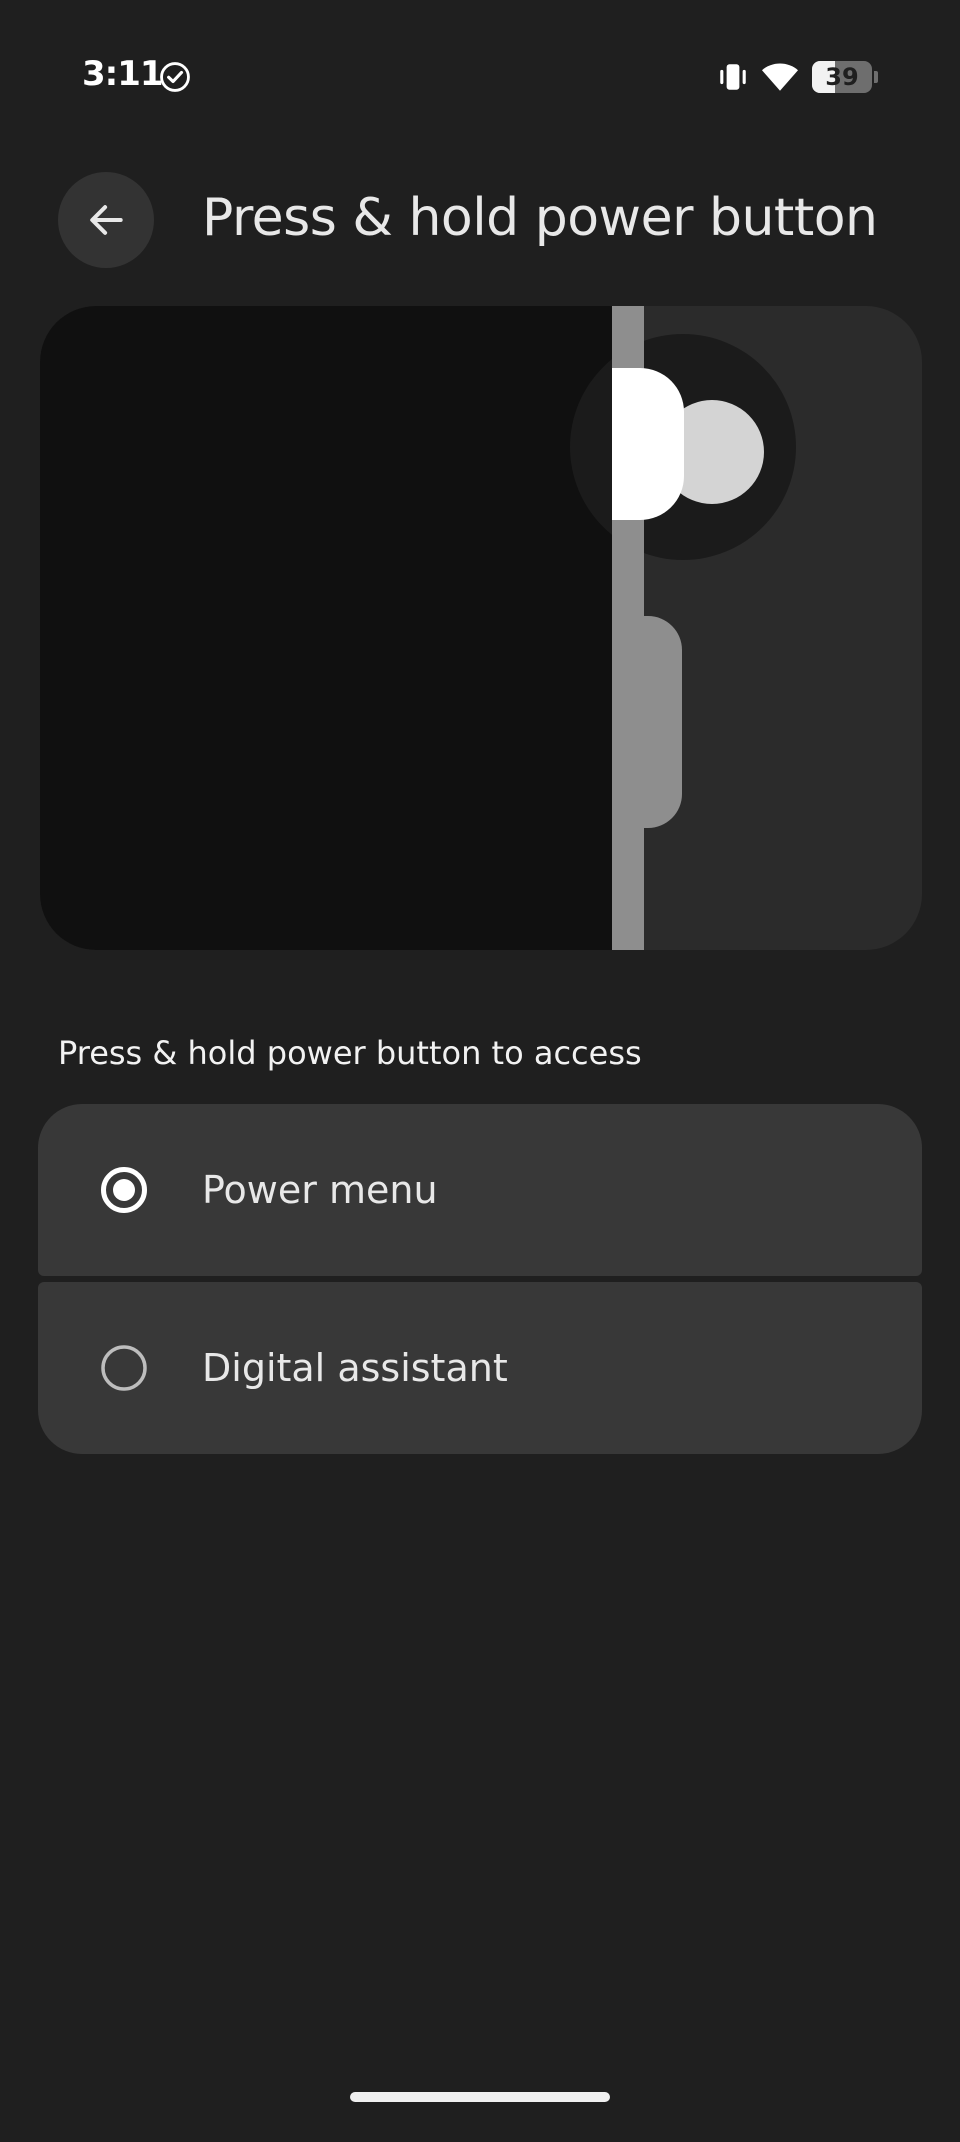 This screenshot has width=960, height=2142. What do you see at coordinates (123, 74) in the screenshot?
I see `status-time: 3:11` at bounding box center [123, 74].